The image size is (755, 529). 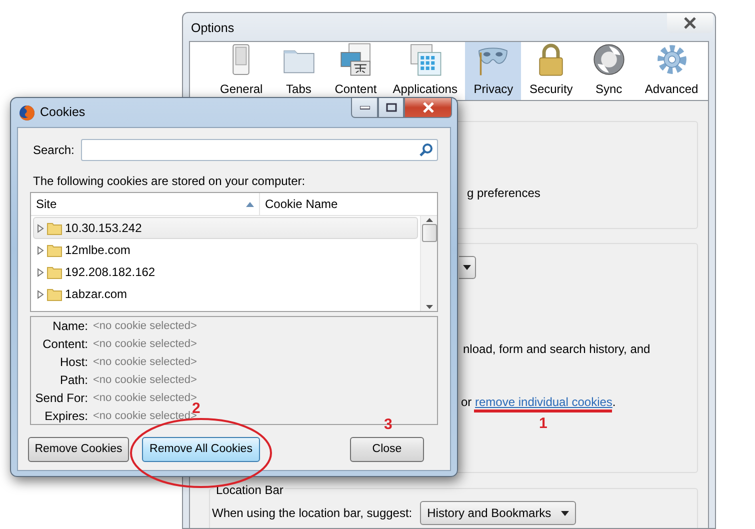 I want to click on scroll-up-icon, so click(x=429, y=220).